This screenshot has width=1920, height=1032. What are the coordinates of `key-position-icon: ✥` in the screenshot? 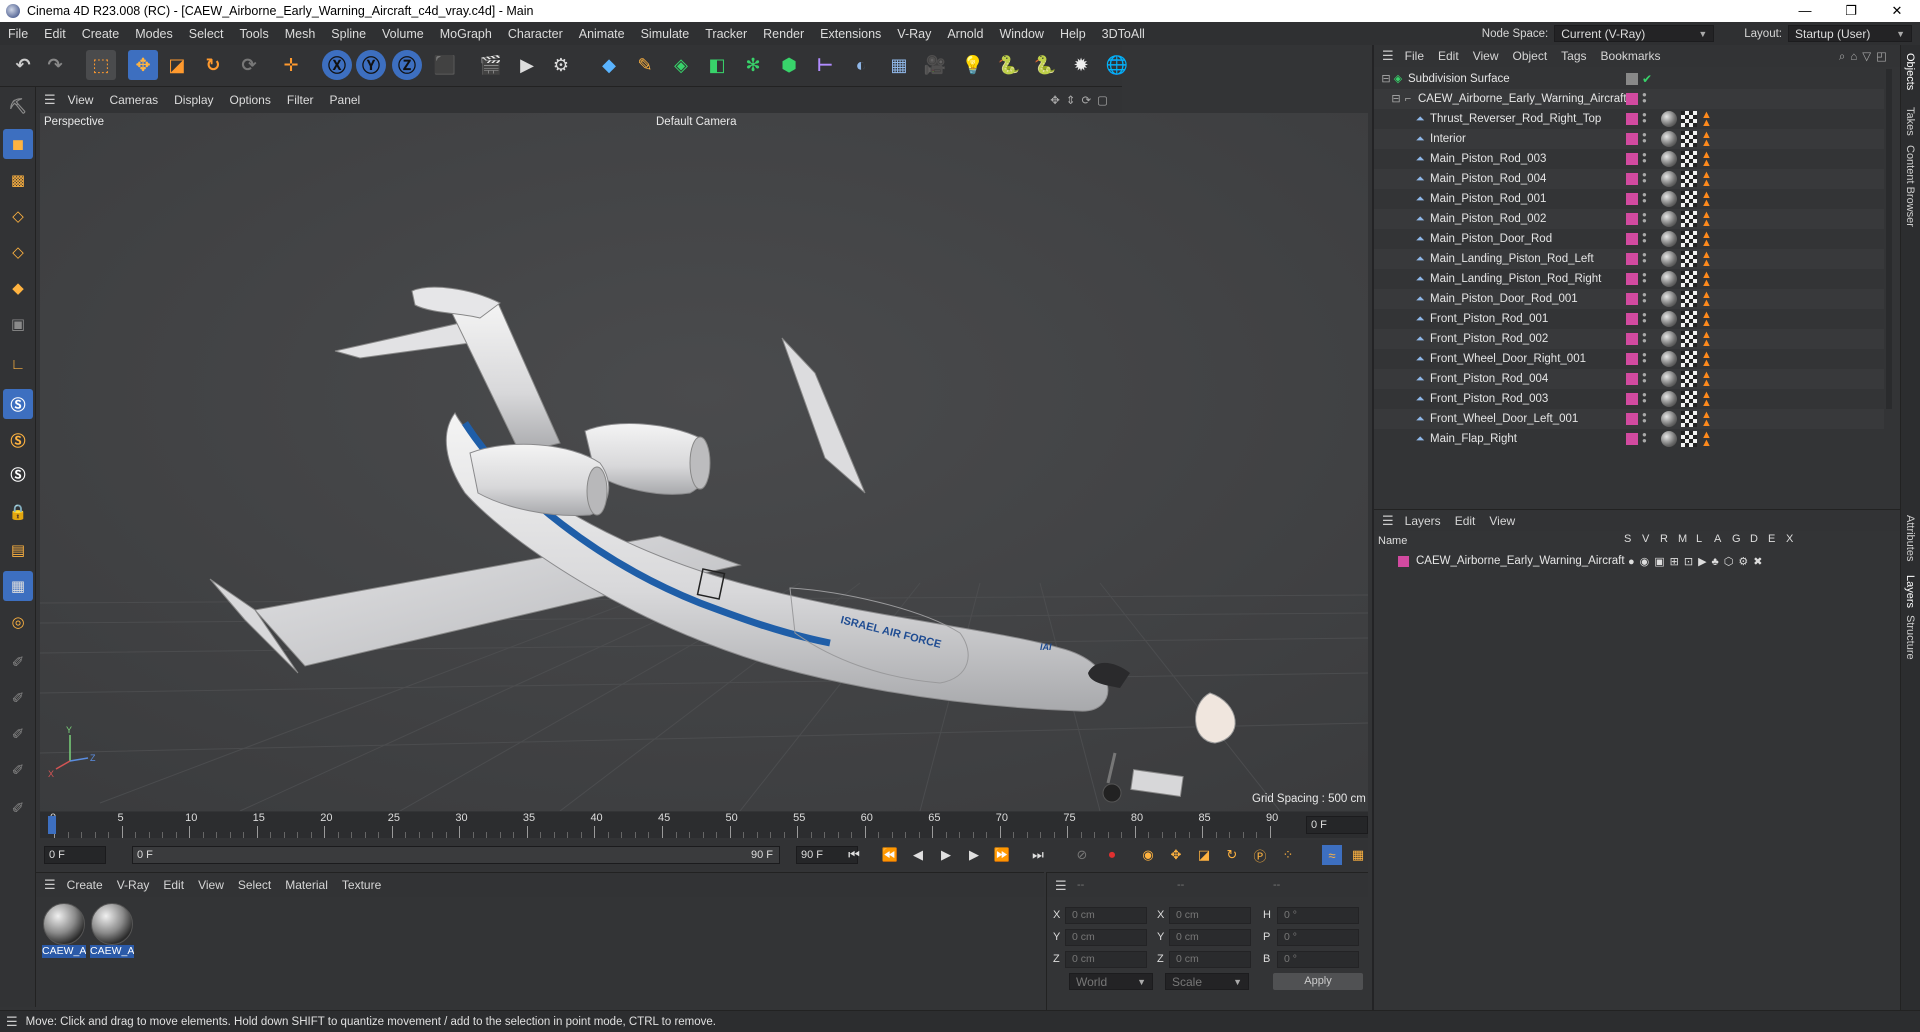 It's located at (1176, 855).